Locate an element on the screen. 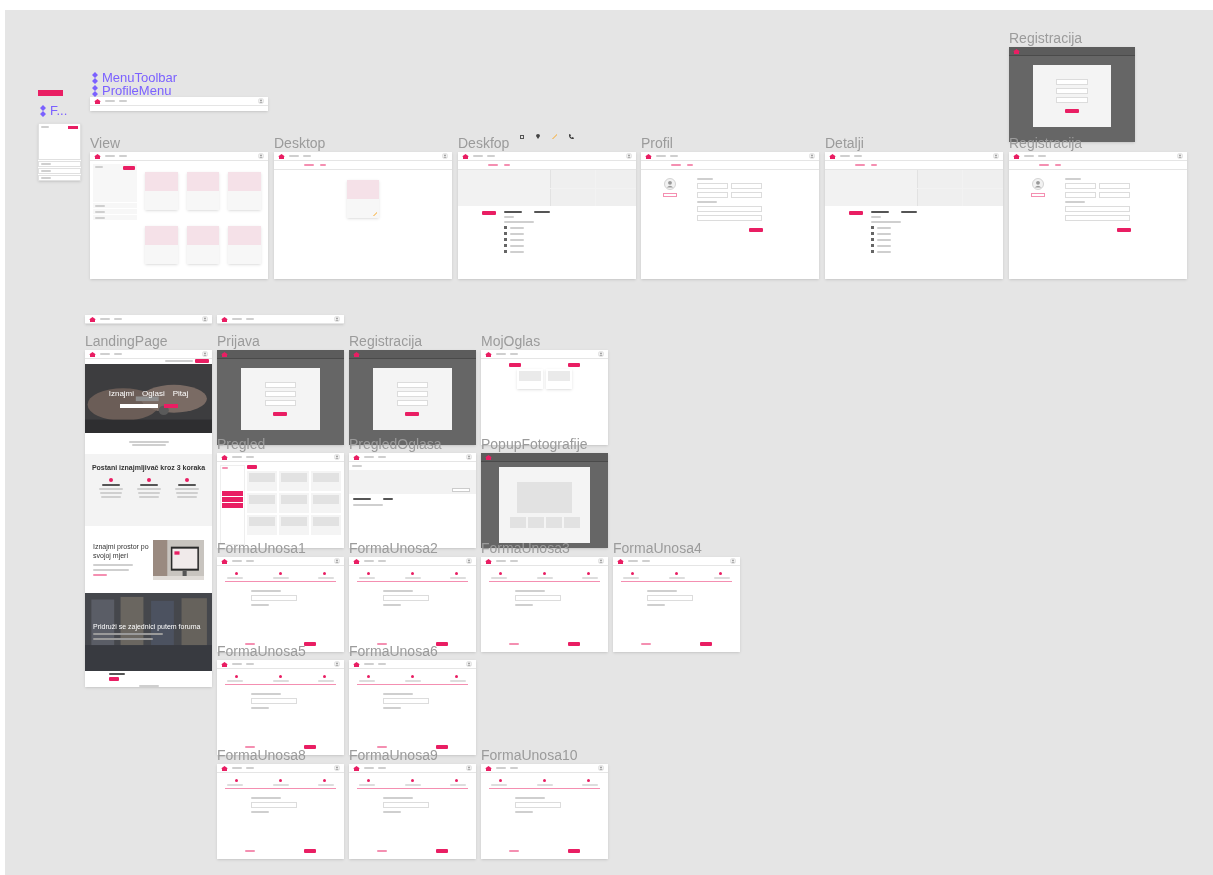 Image resolution: width=1213 pixels, height=875 pixels. frame-title: FormaUnosa2 is located at coordinates (393, 548).